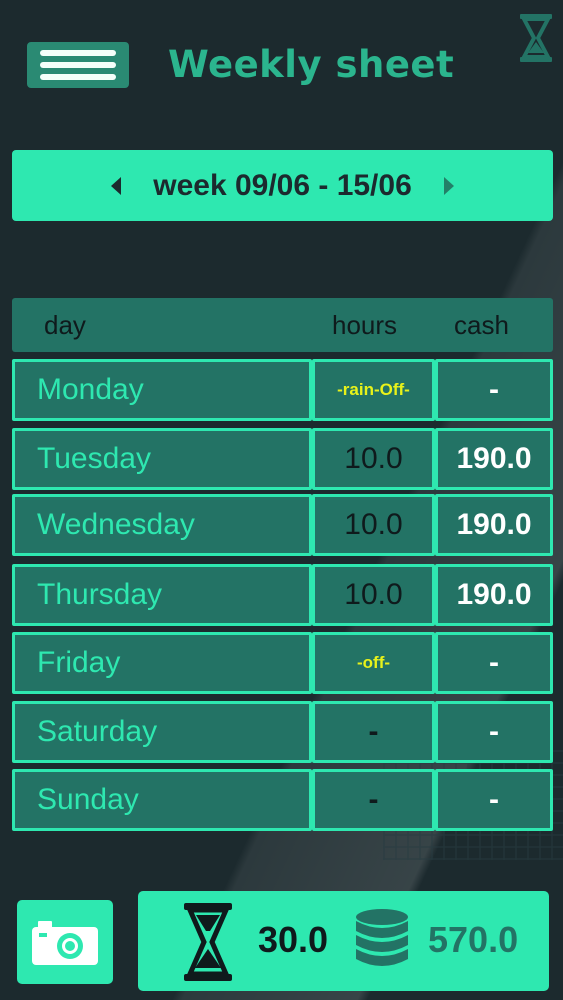 Image resolution: width=563 pixels, height=1000 pixels. I want to click on triangle-right-icon, so click(448, 185).